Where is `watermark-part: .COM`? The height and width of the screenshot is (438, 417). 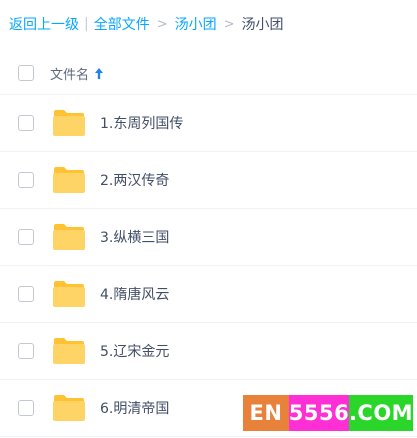
watermark-part: .COM is located at coordinates (381, 413).